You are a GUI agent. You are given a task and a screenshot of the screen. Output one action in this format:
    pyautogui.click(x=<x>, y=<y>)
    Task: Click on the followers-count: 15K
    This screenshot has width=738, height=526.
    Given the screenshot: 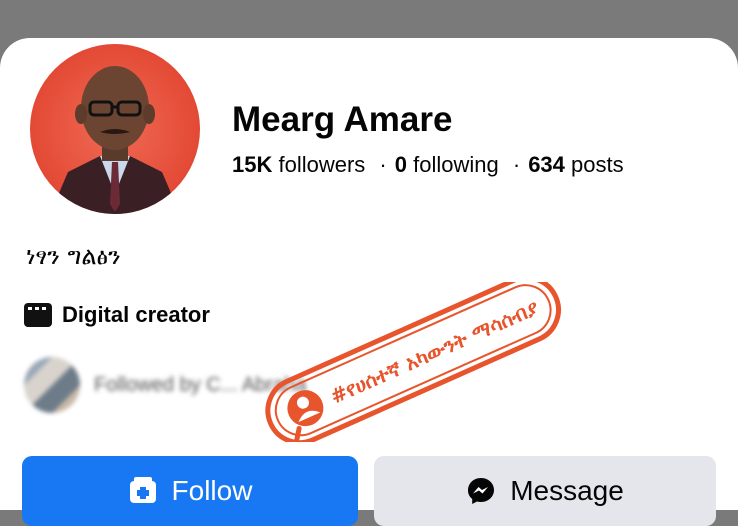 What is the action you would take?
    pyautogui.click(x=252, y=164)
    